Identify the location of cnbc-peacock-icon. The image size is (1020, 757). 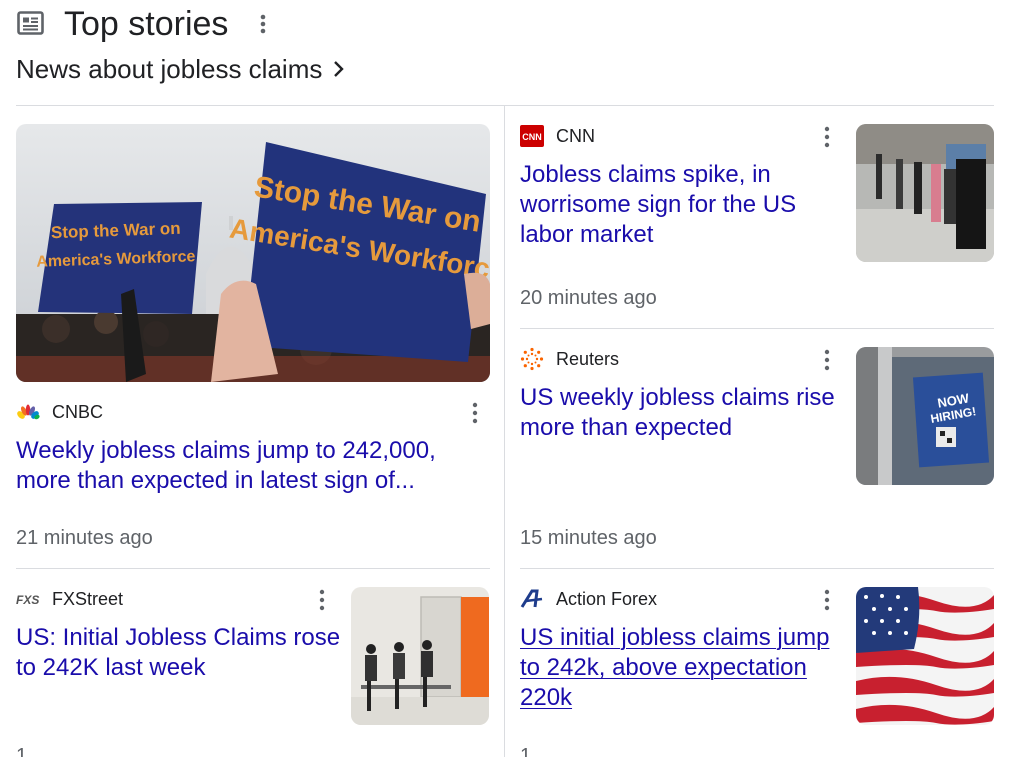
(28, 412).